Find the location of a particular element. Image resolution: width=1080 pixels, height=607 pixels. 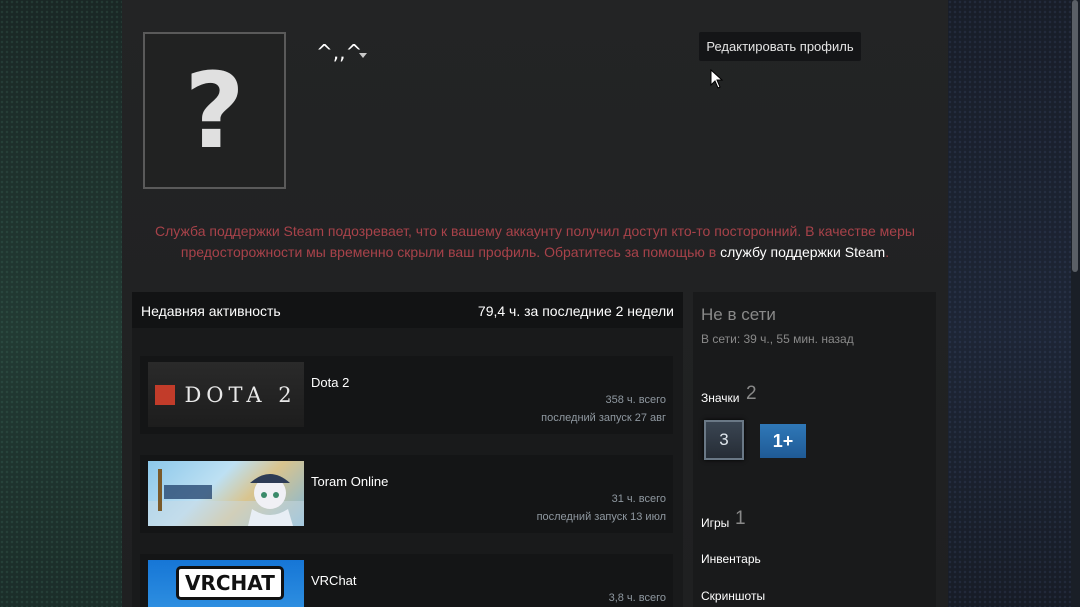

last-online: В сети: 39 ч., 55 мин. назад is located at coordinates (777, 339).